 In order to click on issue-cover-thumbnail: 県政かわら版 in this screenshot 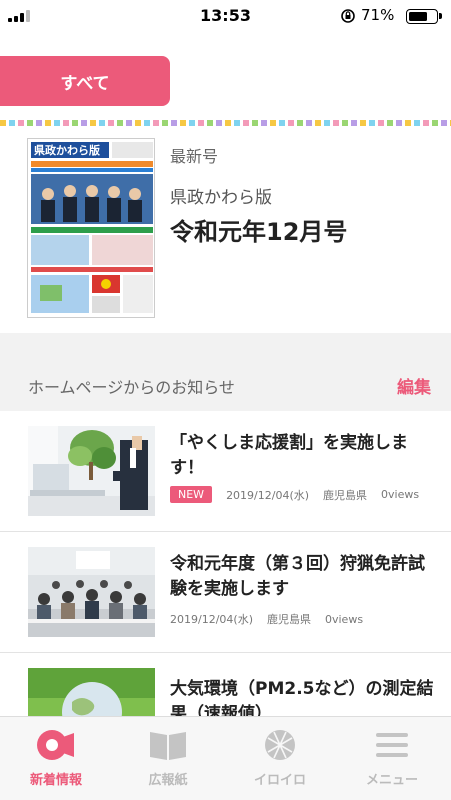, I will do `click(91, 228)`.